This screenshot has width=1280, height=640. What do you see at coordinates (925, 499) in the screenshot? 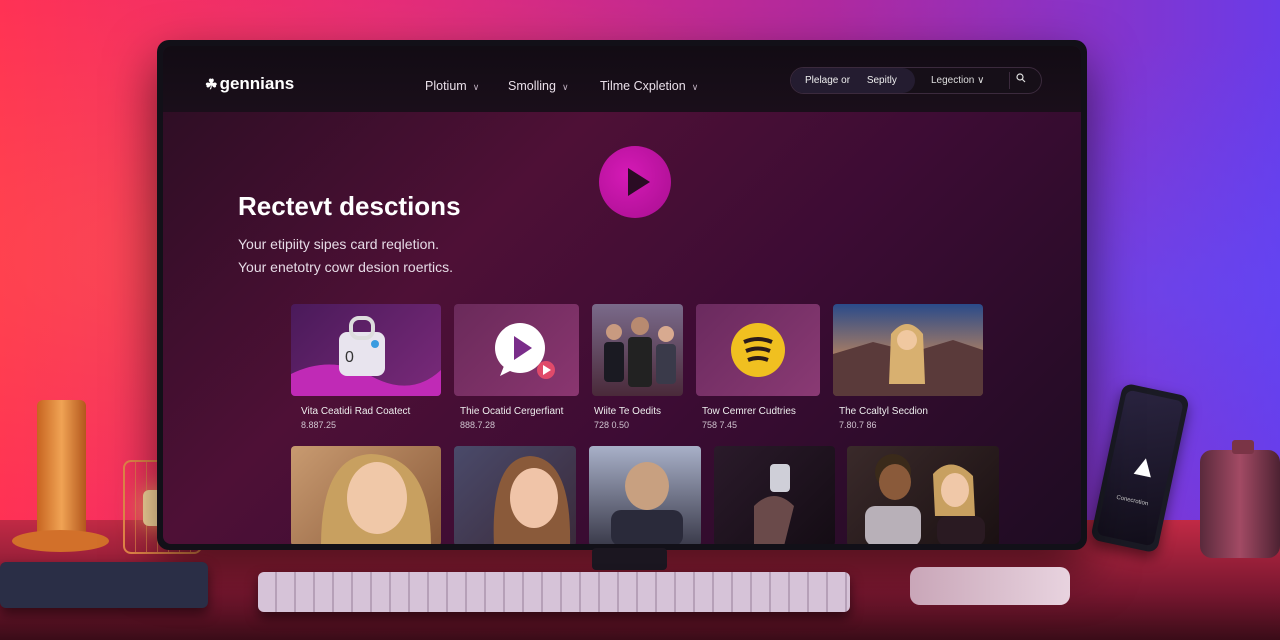
I see `couple-photo` at bounding box center [925, 499].